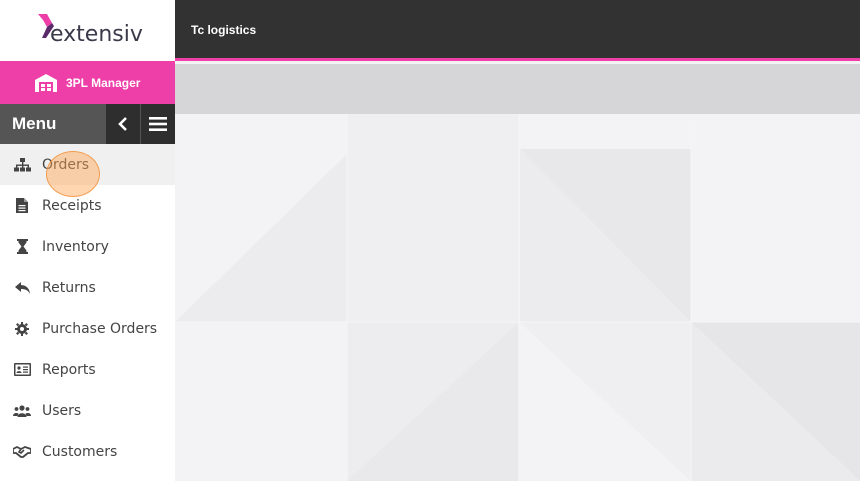  I want to click on gear-icon, so click(22, 329).